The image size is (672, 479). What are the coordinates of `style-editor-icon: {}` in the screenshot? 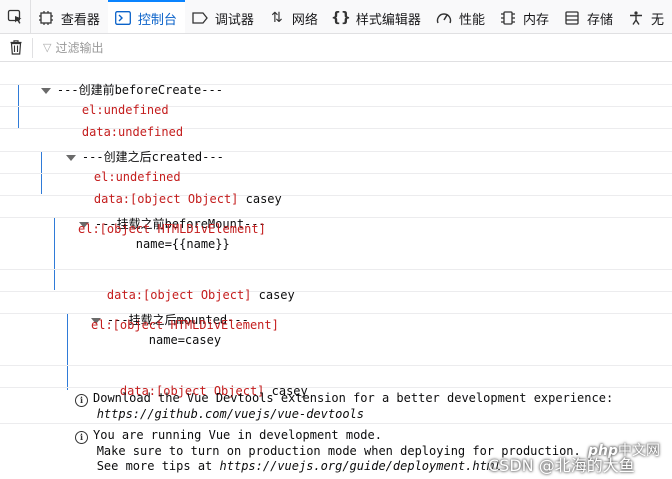 It's located at (340, 18).